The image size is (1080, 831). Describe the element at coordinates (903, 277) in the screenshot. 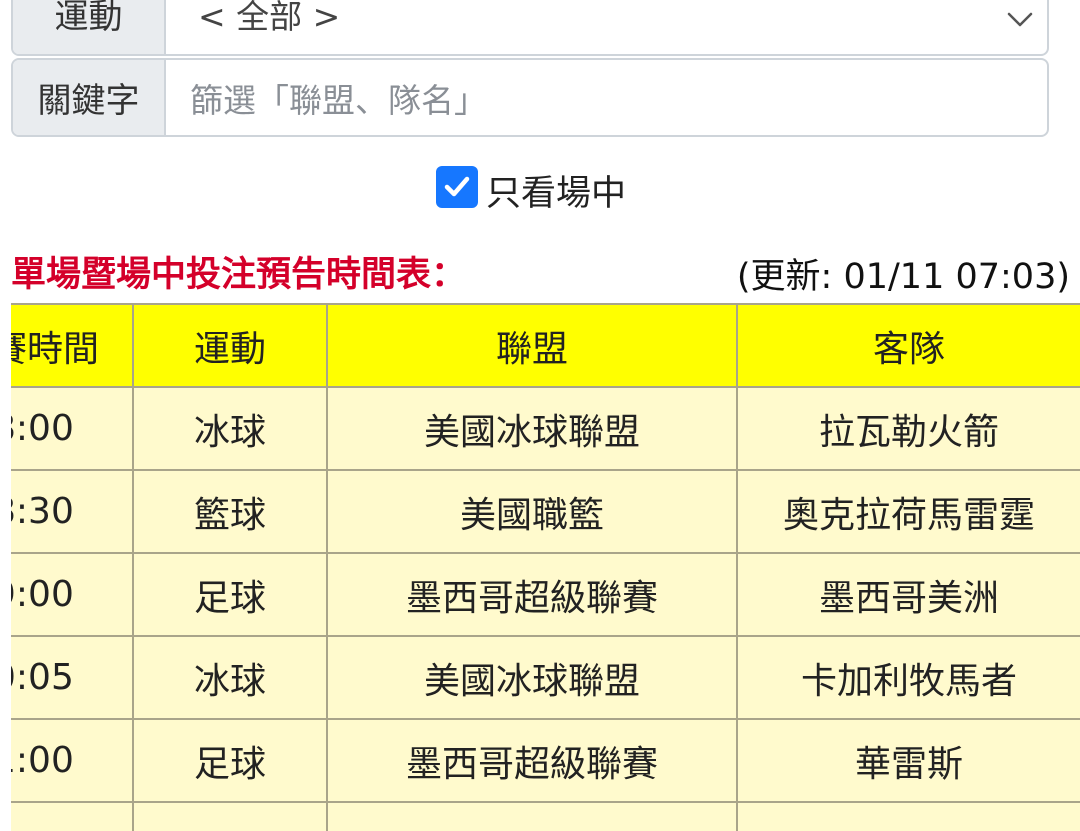

I see `update-time: (更新: 01/11 07:03)` at that location.